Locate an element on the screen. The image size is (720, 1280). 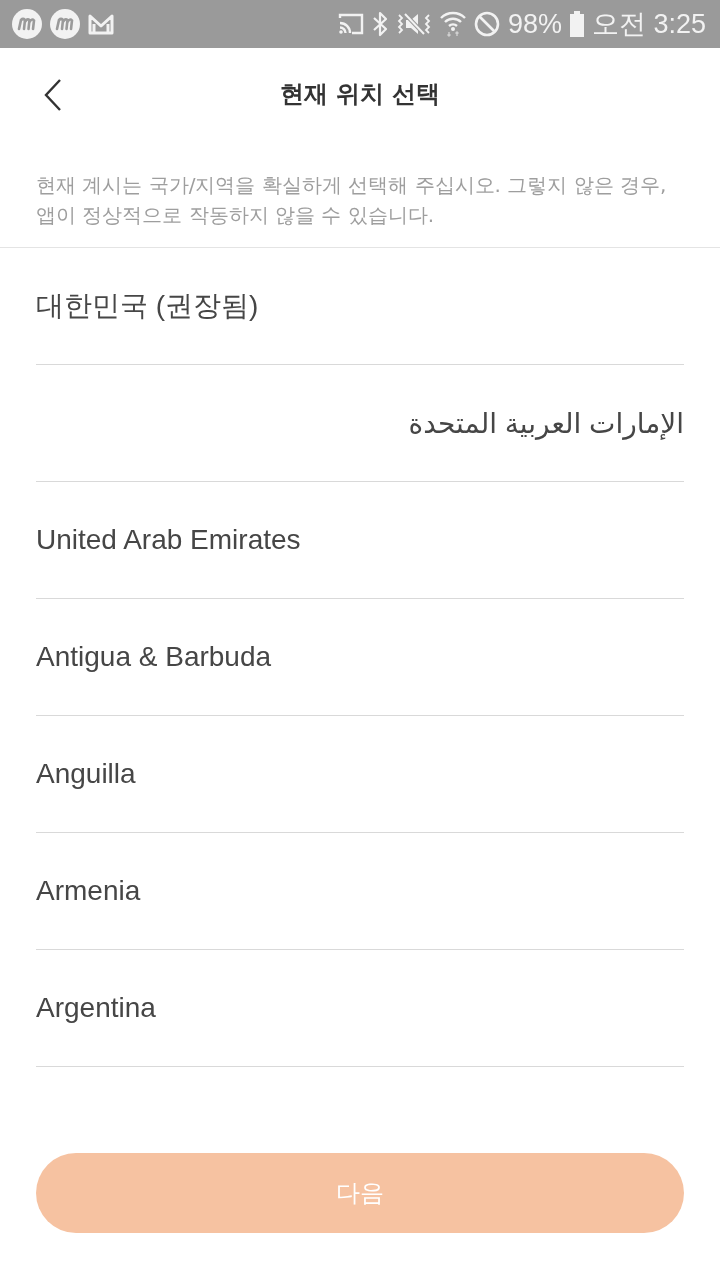
cast-icon is located at coordinates (350, 24).